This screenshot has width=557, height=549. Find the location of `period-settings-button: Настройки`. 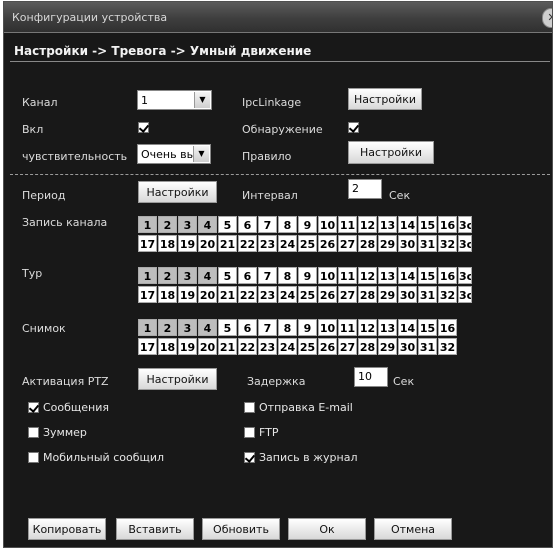

period-settings-button: Настройки is located at coordinates (177, 192).